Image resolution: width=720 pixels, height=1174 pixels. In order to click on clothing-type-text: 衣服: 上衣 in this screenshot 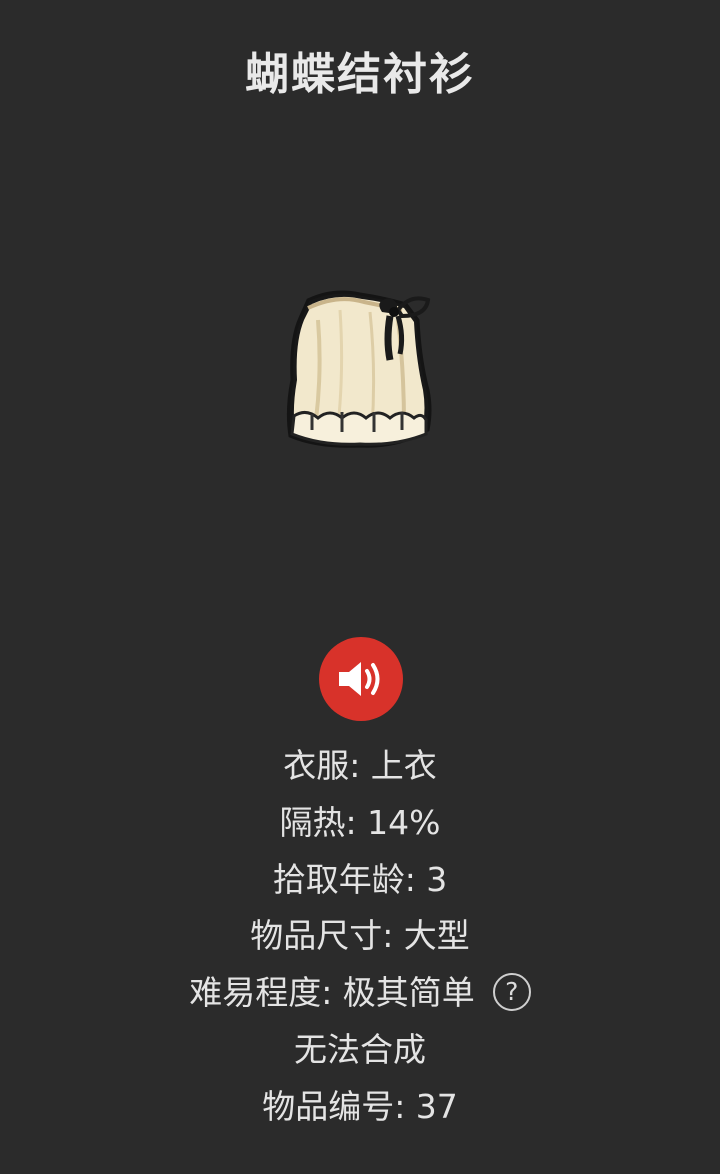, I will do `click(360, 765)`.